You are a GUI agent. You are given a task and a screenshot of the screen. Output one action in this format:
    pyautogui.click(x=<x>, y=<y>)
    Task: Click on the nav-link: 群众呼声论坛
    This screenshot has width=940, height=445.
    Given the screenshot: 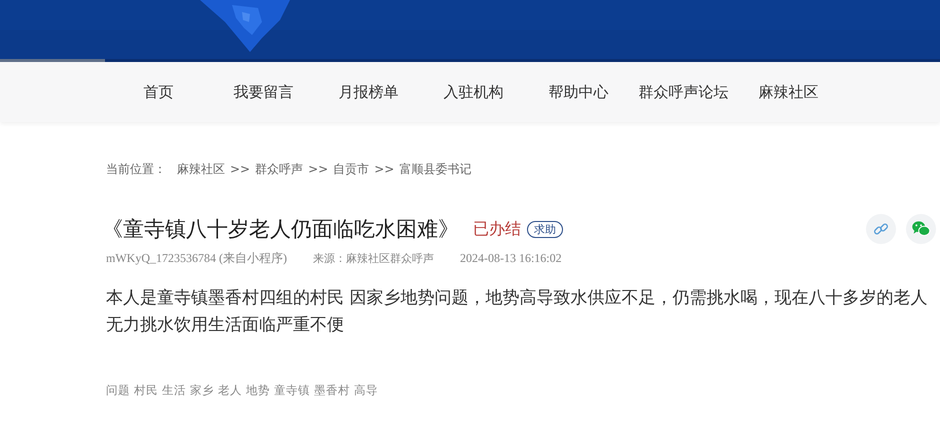 What is the action you would take?
    pyautogui.click(x=683, y=92)
    